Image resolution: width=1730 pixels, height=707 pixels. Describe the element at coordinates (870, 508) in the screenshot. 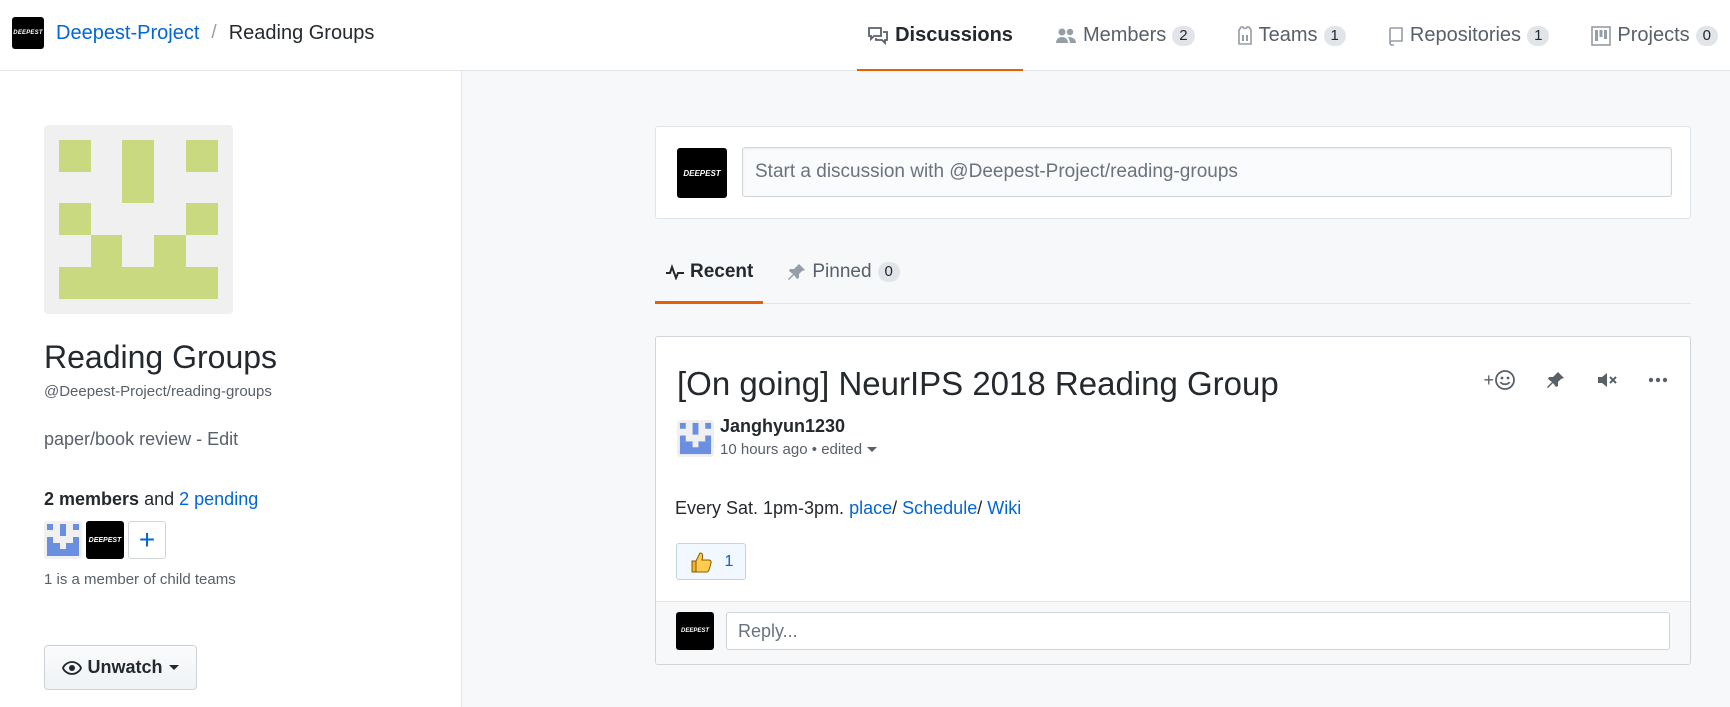

I see `link-place: place` at that location.